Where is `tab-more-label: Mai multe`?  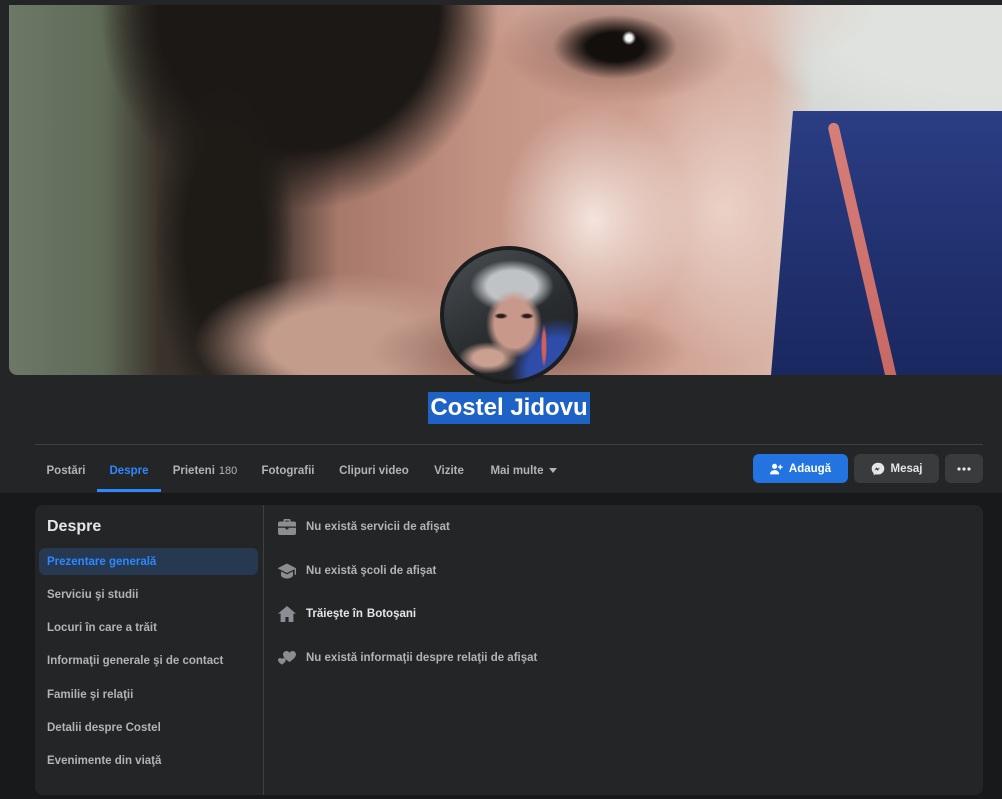
tab-more-label: Mai multe is located at coordinates (517, 470).